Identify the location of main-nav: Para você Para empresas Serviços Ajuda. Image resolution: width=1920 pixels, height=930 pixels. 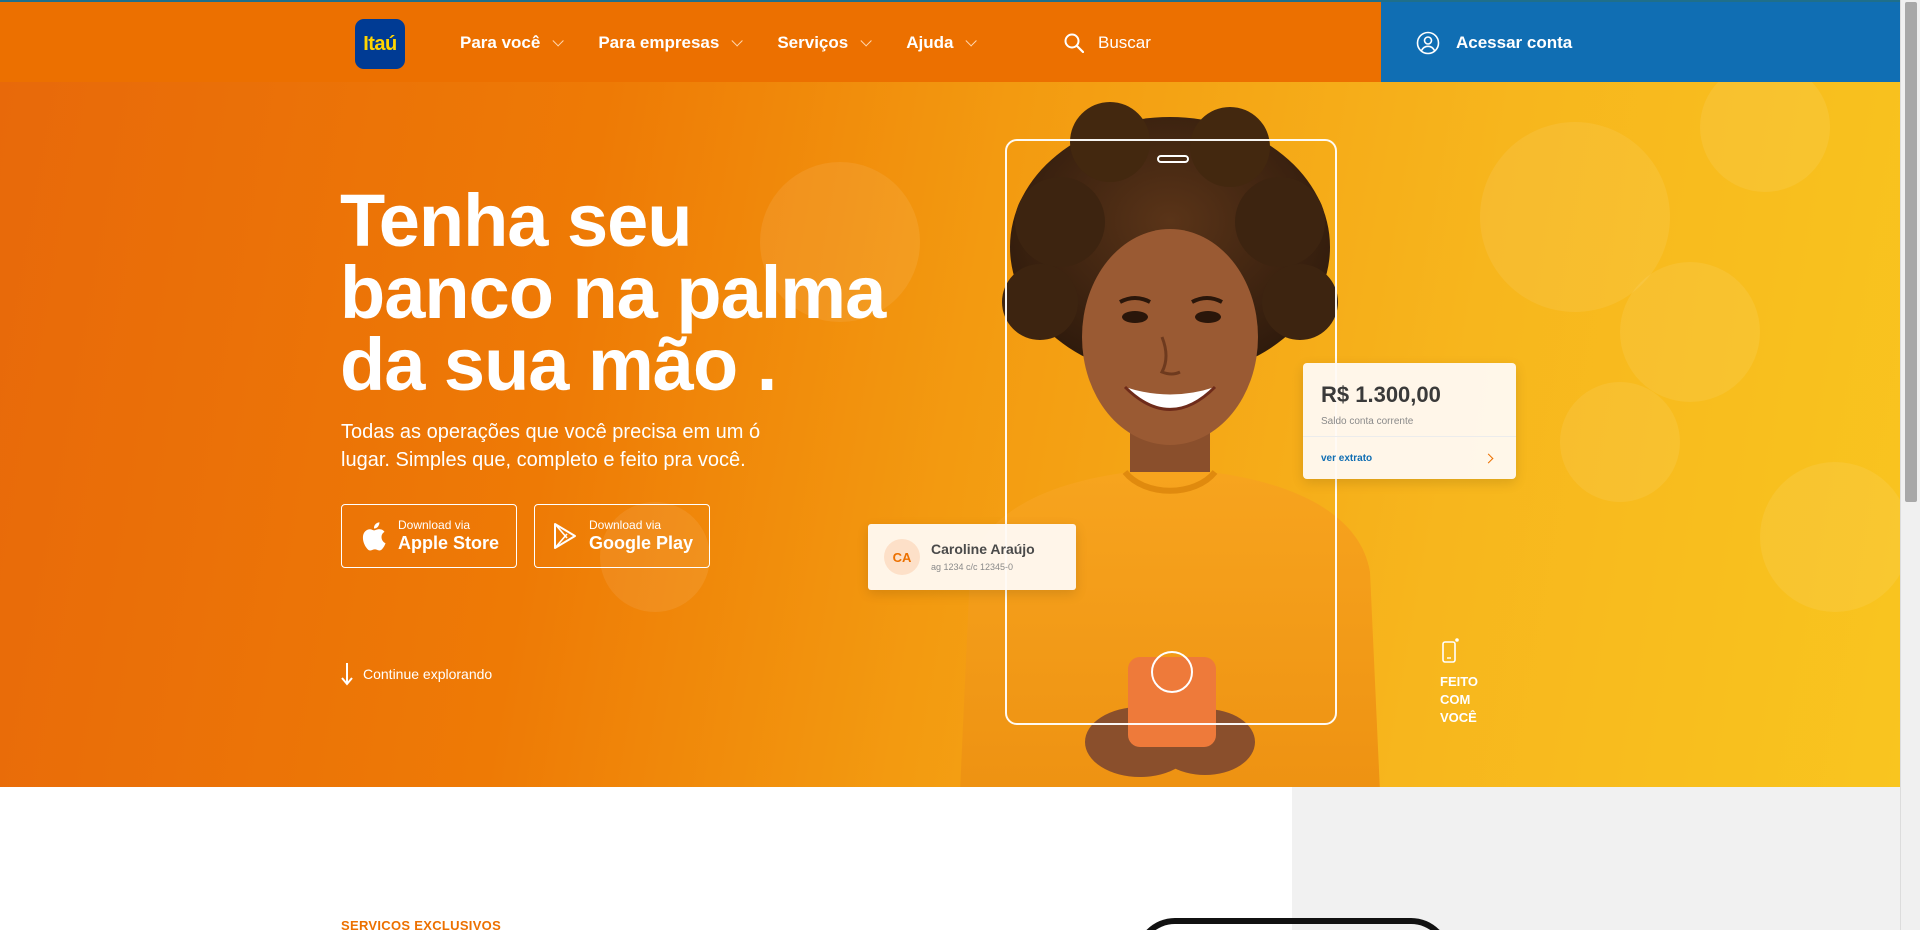
(735, 43).